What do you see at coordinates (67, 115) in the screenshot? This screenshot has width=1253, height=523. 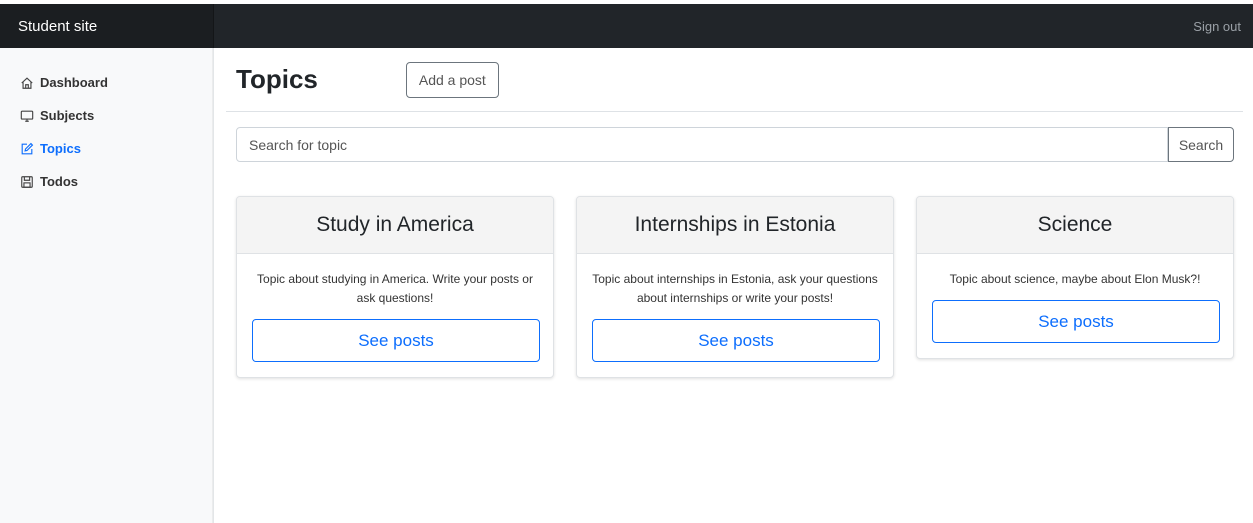 I see `sidebar-item-label: Subjects` at bounding box center [67, 115].